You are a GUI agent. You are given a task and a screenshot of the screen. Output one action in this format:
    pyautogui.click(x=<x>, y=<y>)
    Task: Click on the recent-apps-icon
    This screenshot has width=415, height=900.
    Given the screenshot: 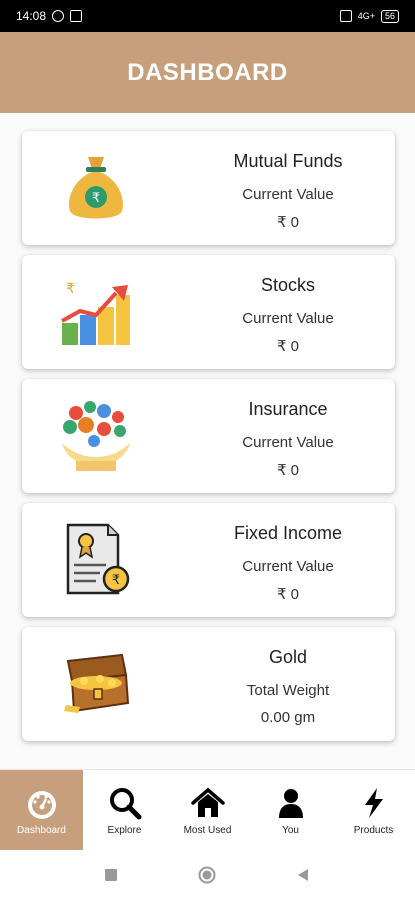 What is the action you would take?
    pyautogui.click(x=111, y=875)
    